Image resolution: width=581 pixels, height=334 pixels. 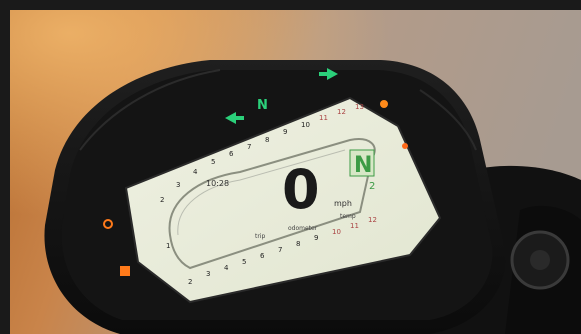 I want to click on bottom-scale-number: 1, so click(x=168, y=246).